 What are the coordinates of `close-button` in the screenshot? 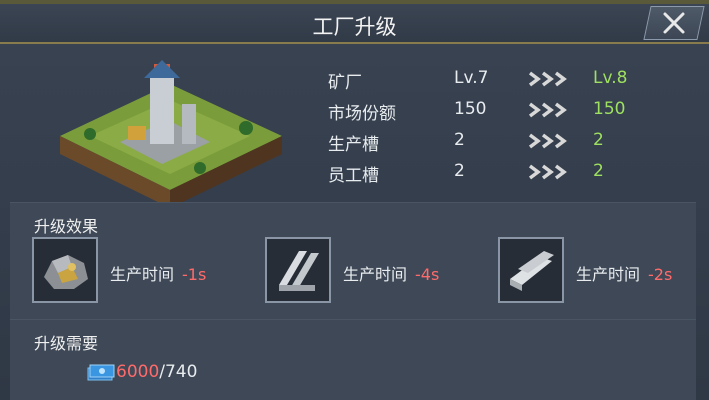 It's located at (674, 23).